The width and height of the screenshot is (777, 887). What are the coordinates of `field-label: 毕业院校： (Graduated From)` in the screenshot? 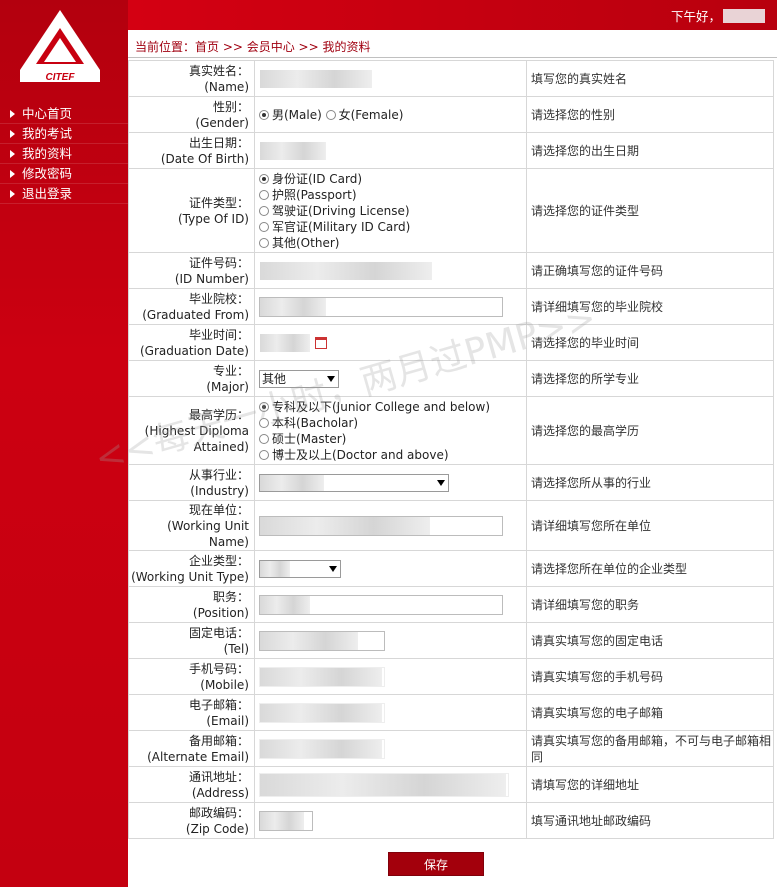 It's located at (191, 306).